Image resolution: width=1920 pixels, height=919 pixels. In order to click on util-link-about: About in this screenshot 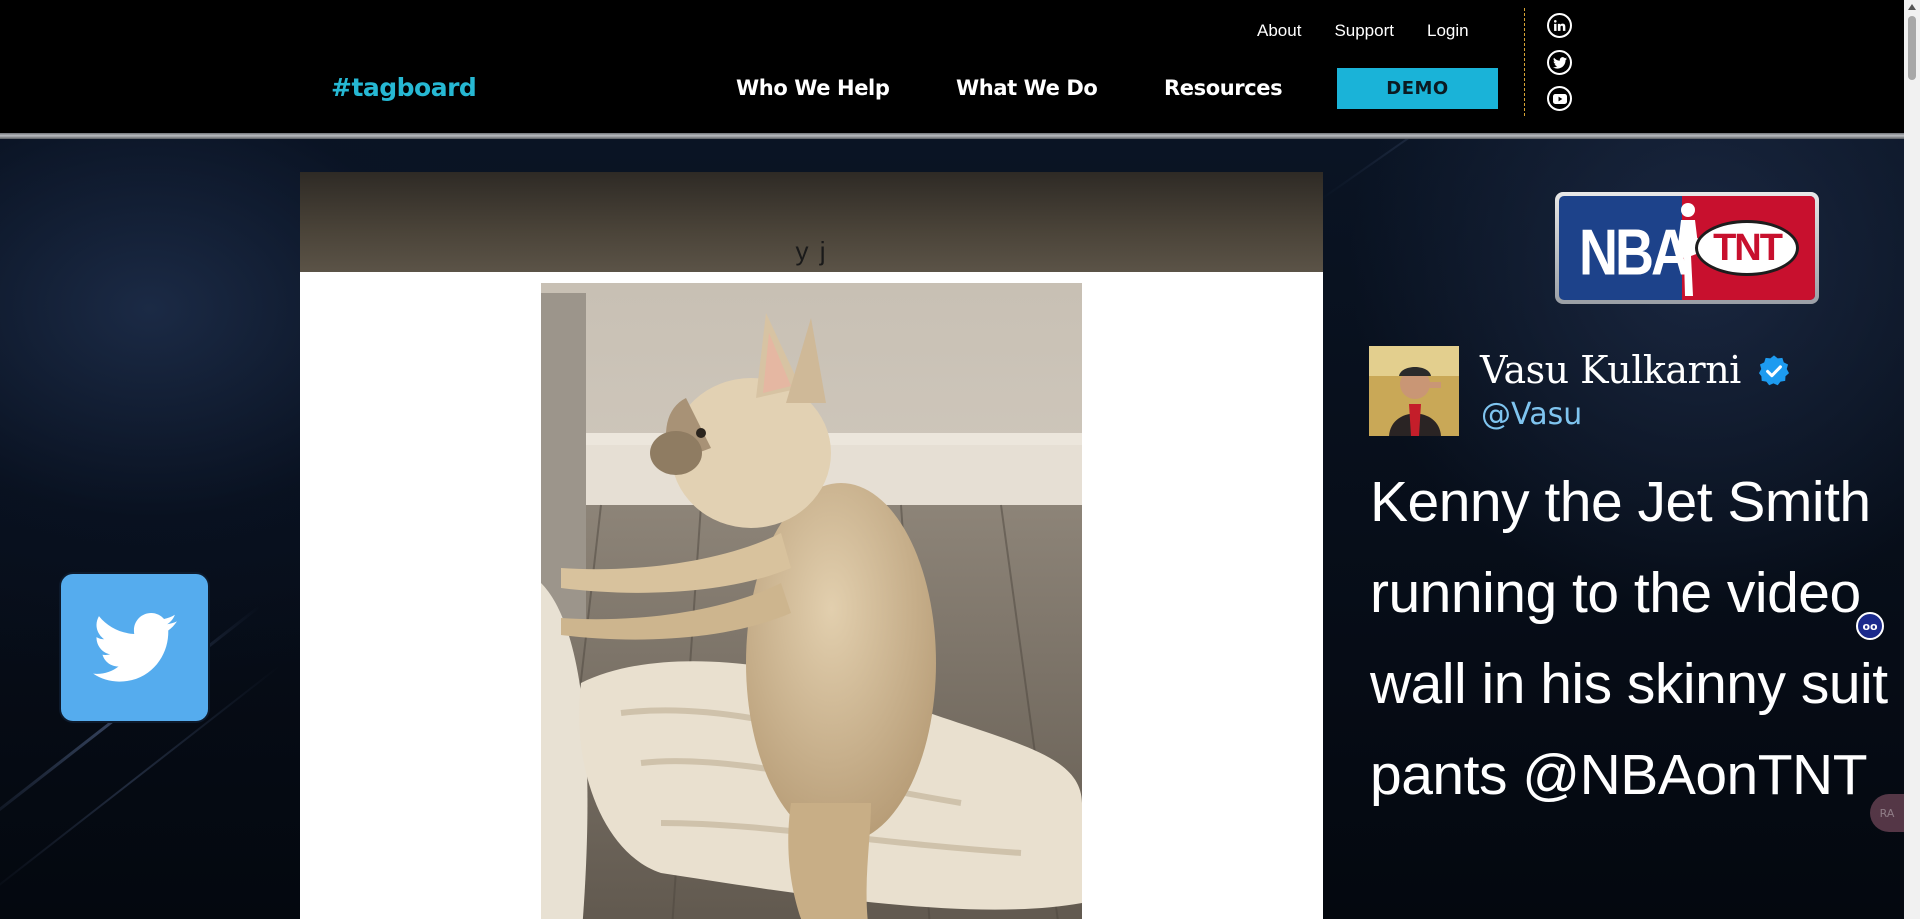, I will do `click(1279, 31)`.